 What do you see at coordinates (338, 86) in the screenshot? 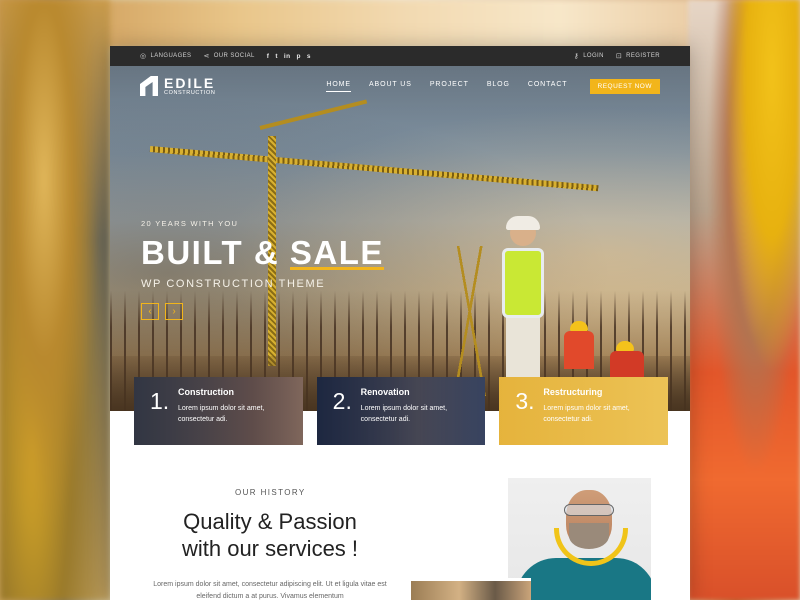
I see `nav-home: HOME` at bounding box center [338, 86].